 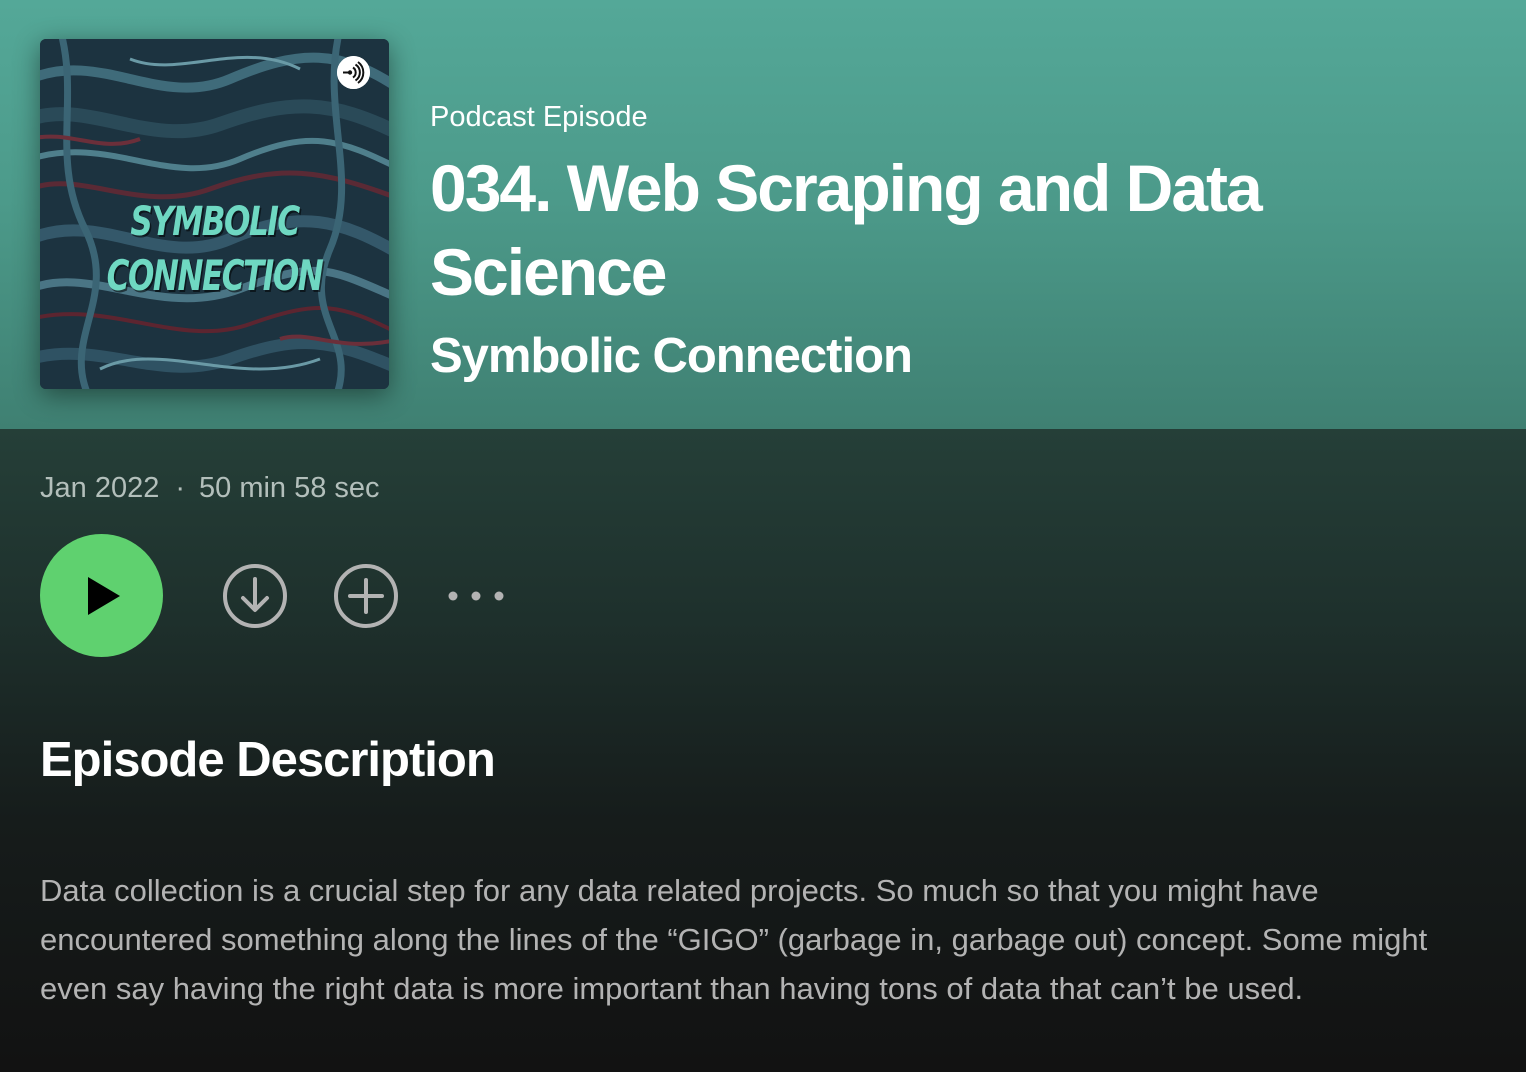 I want to click on download-button, so click(x=255, y=596).